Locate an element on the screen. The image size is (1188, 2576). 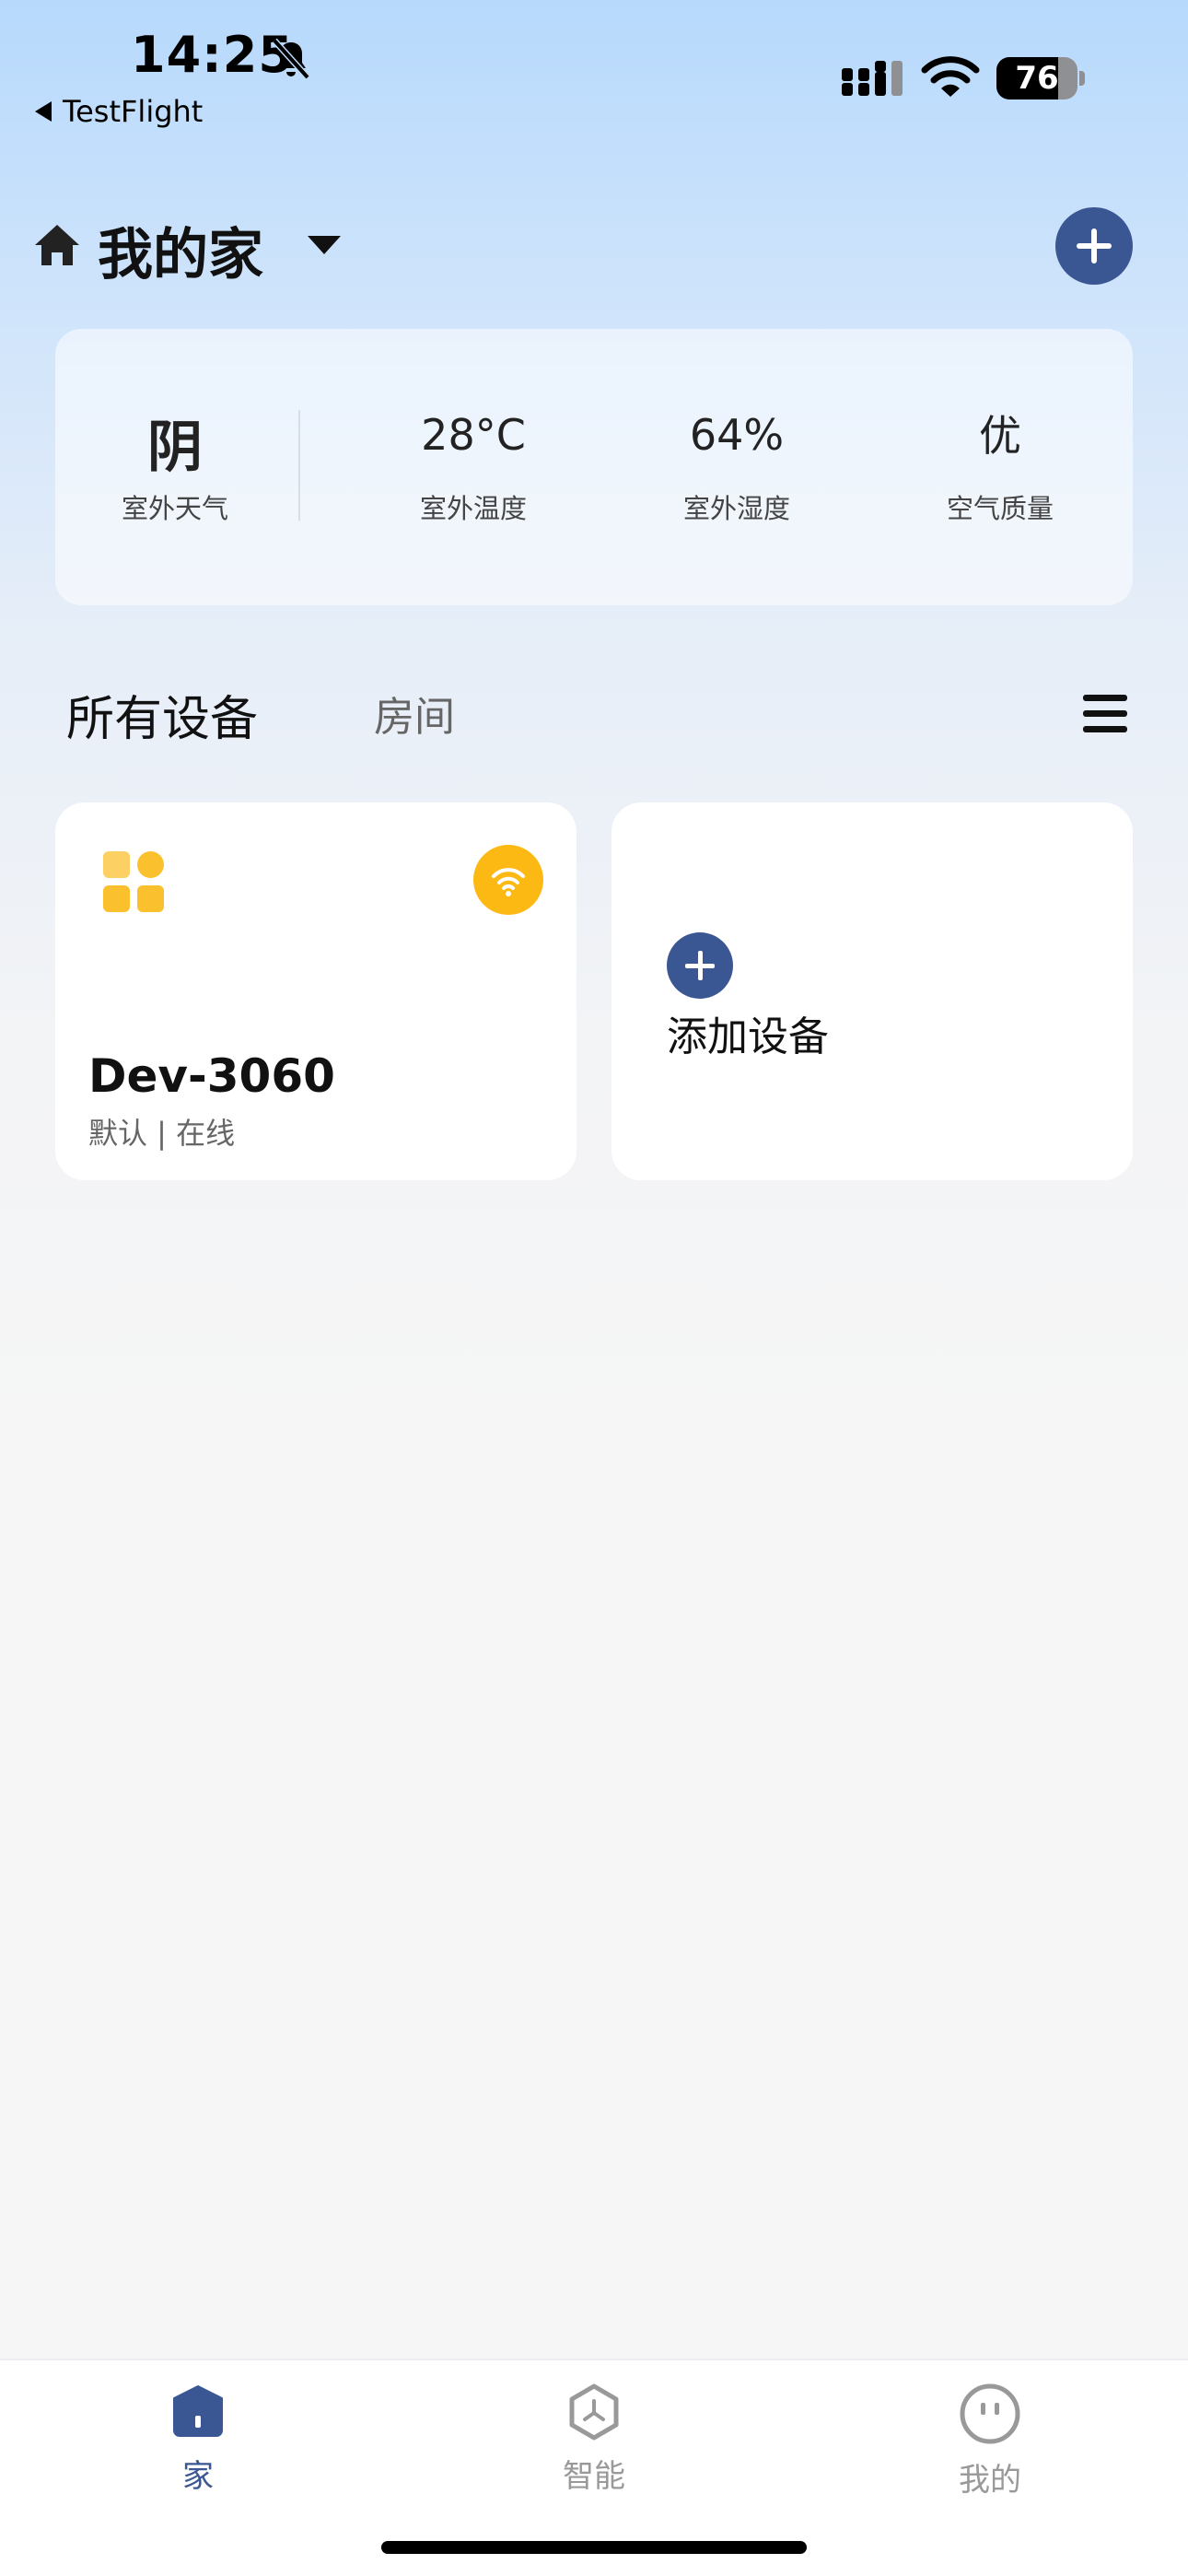
tab-rooms: 房间 is located at coordinates (414, 713).